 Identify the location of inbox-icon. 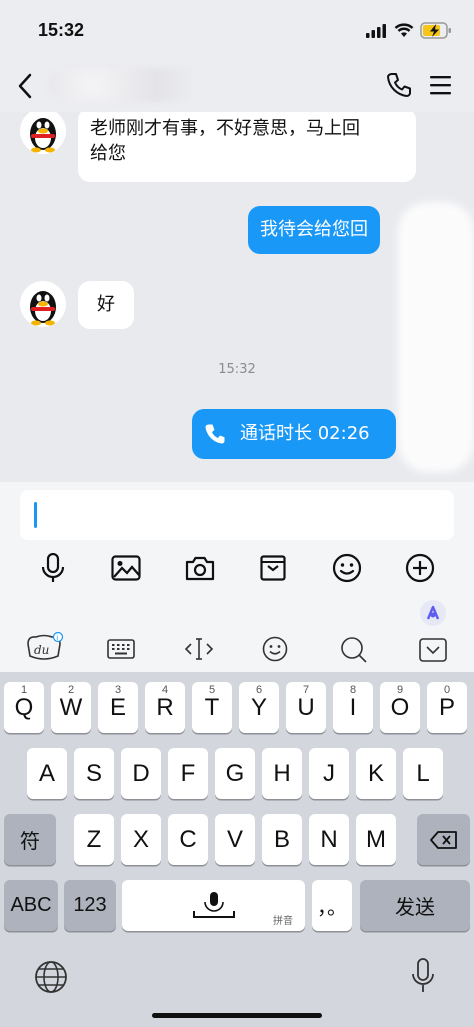
(273, 568).